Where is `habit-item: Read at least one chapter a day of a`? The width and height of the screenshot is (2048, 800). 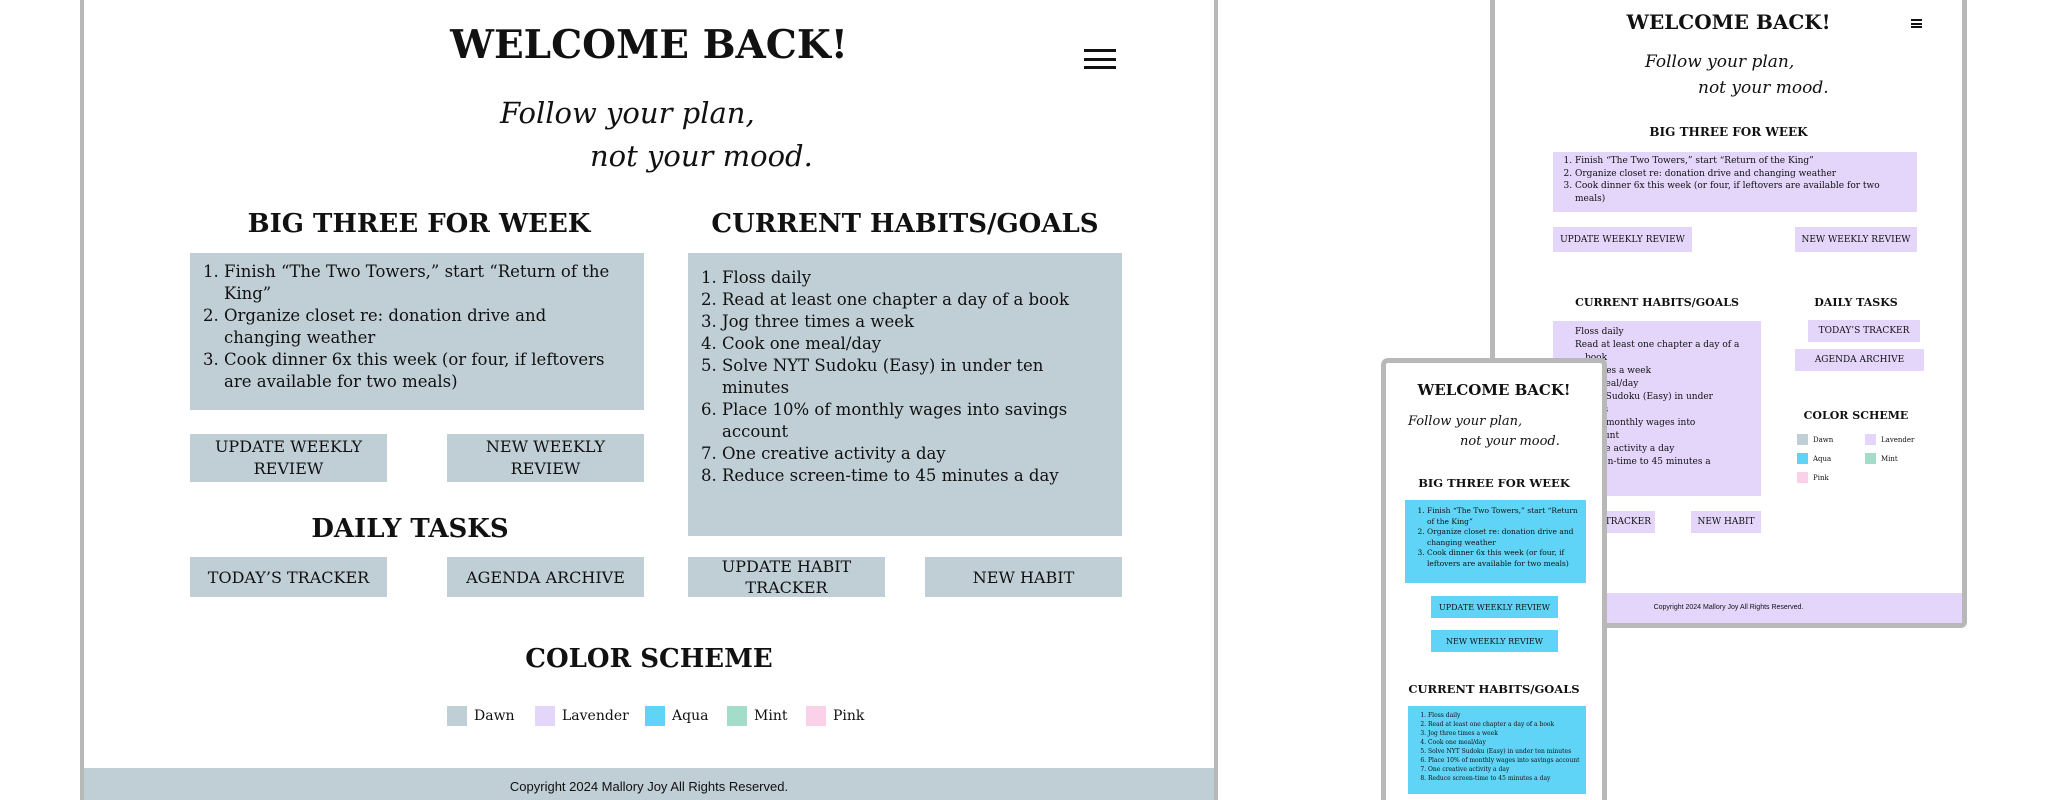 habit-item: Read at least one chapter a day of a is located at coordinates (1657, 345).